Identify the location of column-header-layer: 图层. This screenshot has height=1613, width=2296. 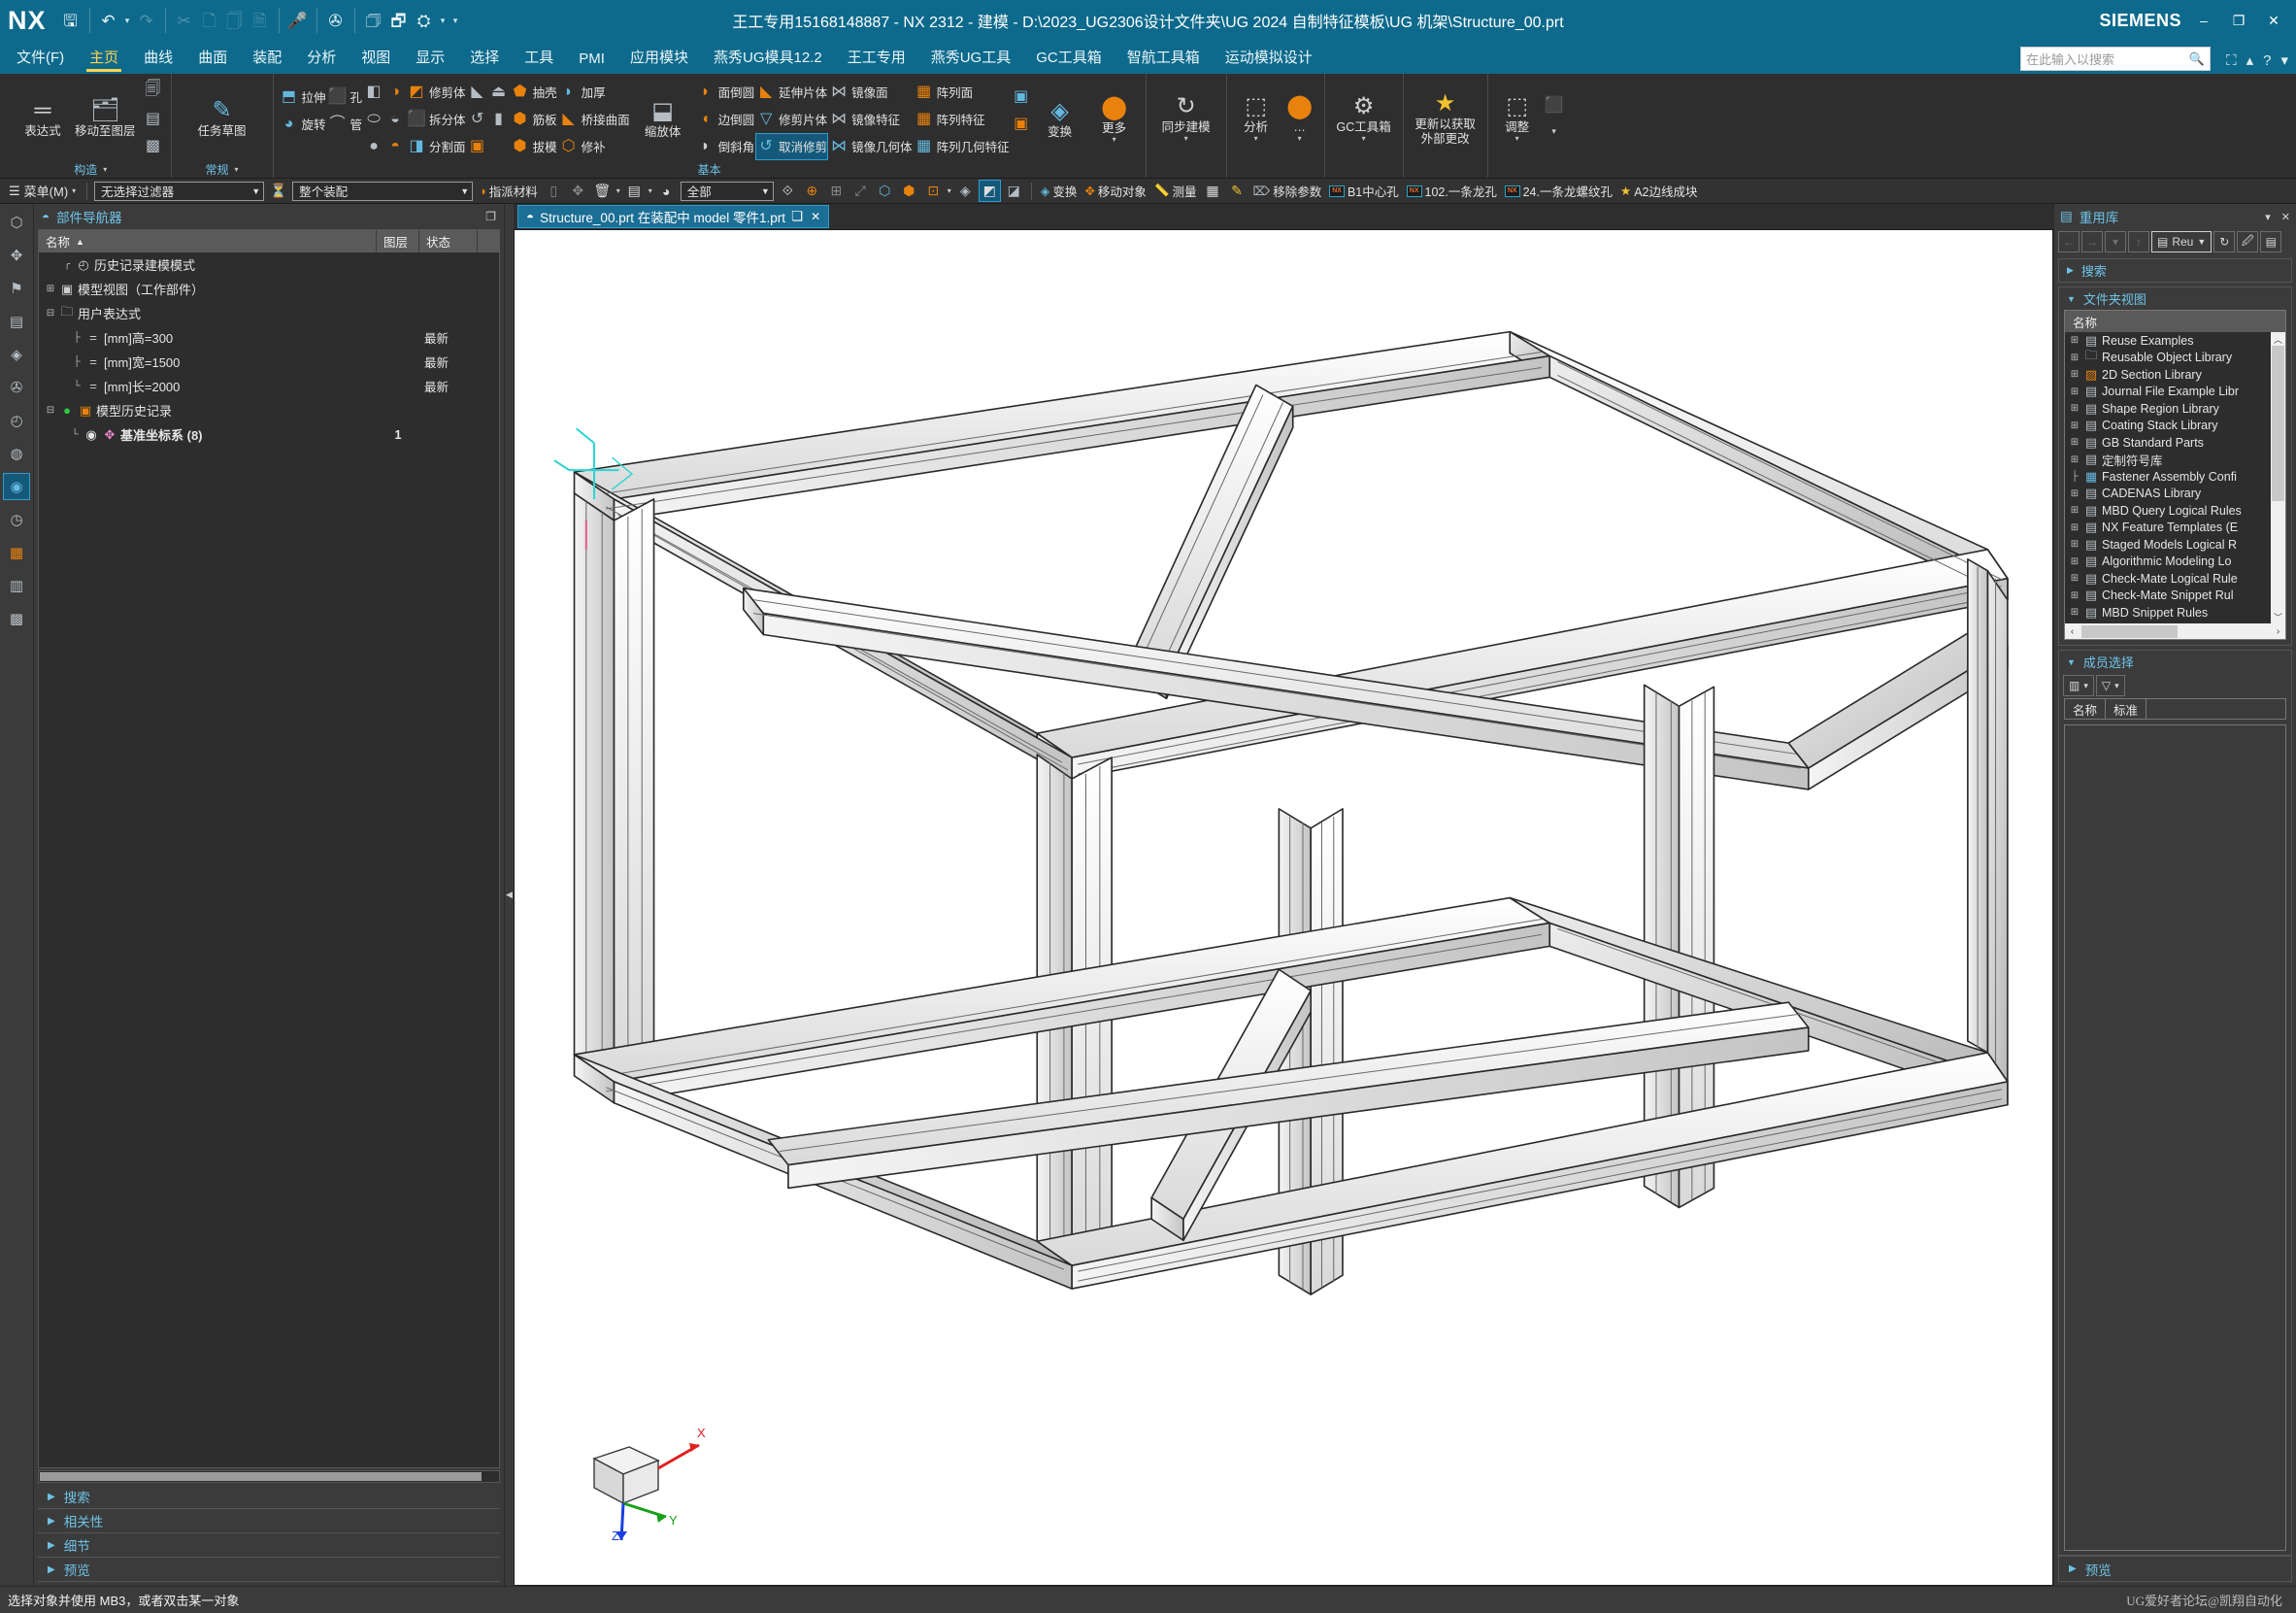
(398, 241).